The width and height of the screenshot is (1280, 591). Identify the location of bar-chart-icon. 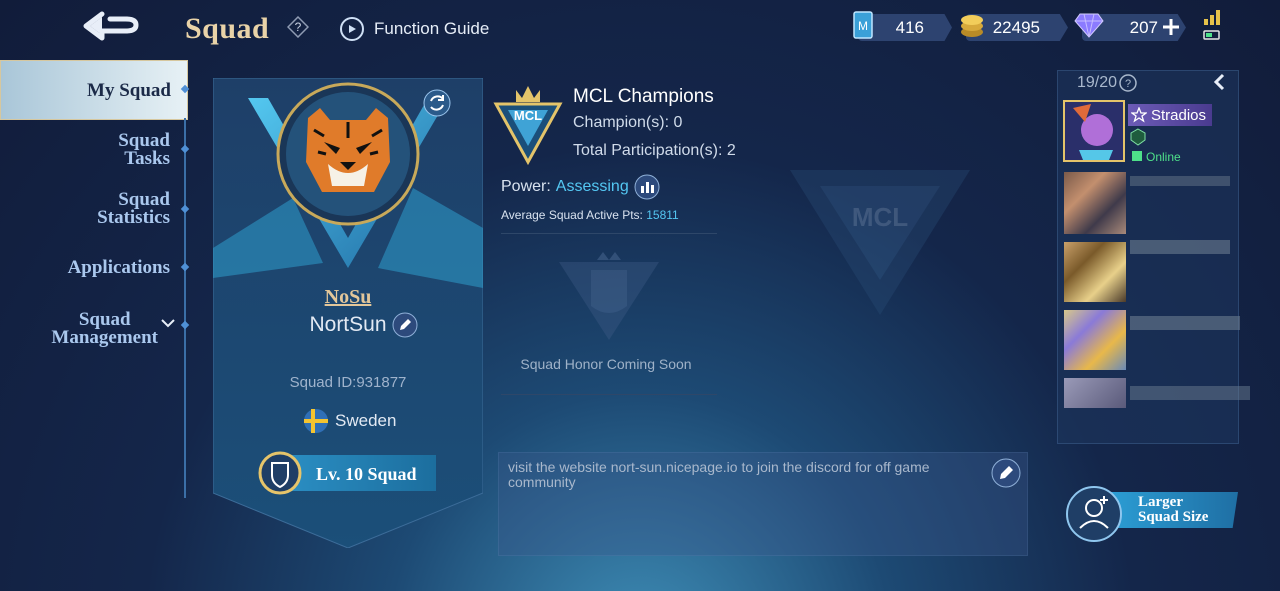
(647, 187).